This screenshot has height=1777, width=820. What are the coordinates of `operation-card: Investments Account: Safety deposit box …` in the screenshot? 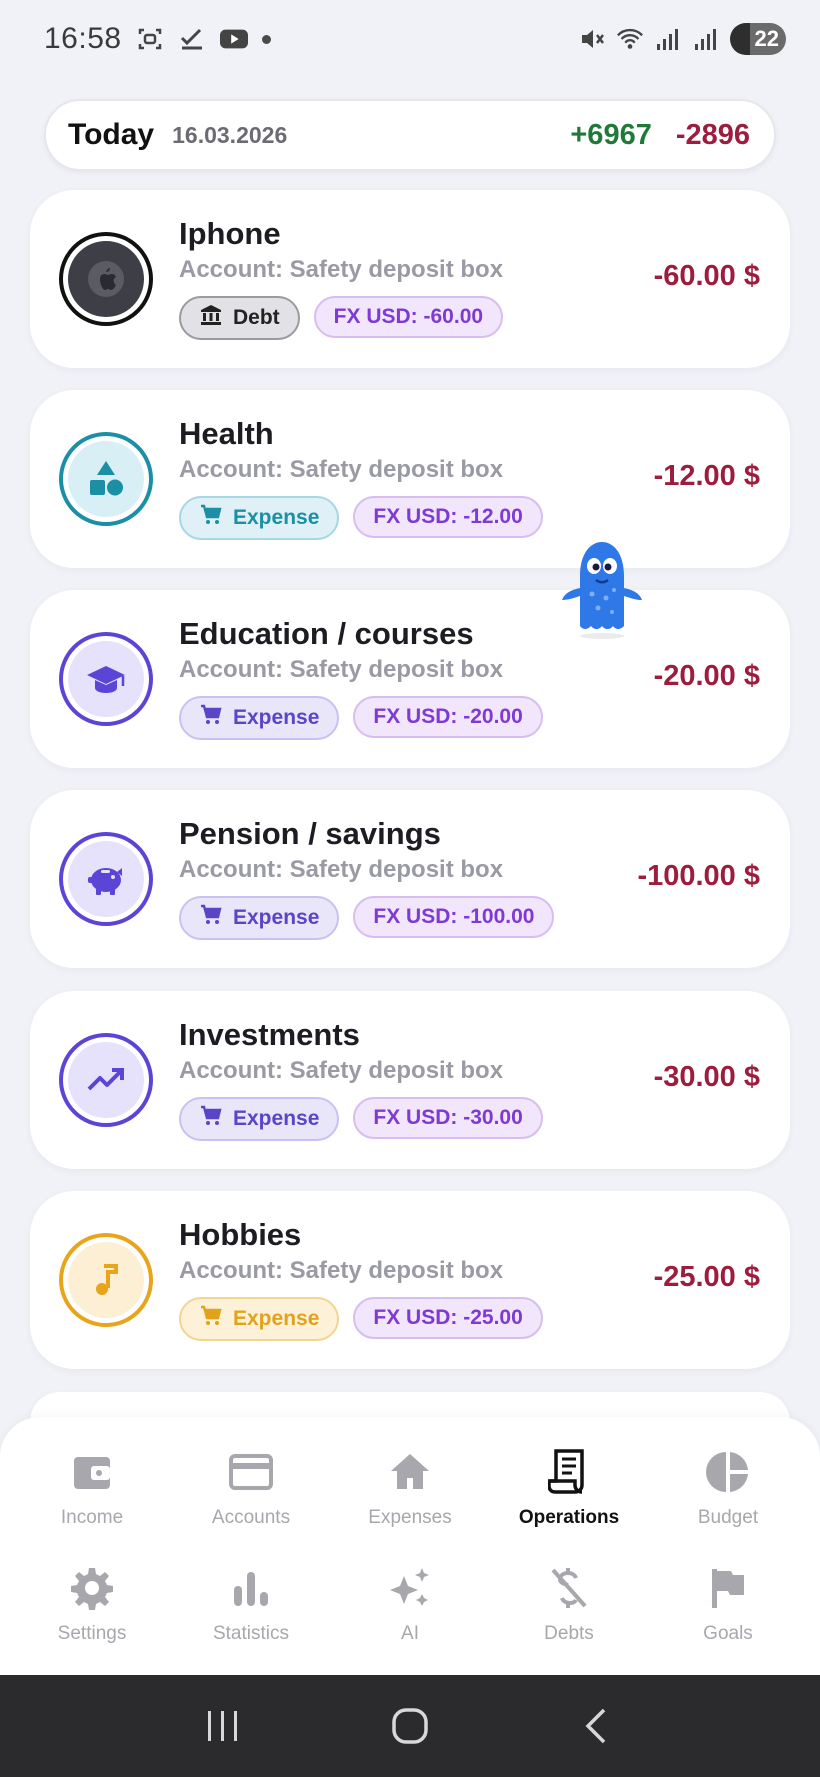 It's located at (410, 1080).